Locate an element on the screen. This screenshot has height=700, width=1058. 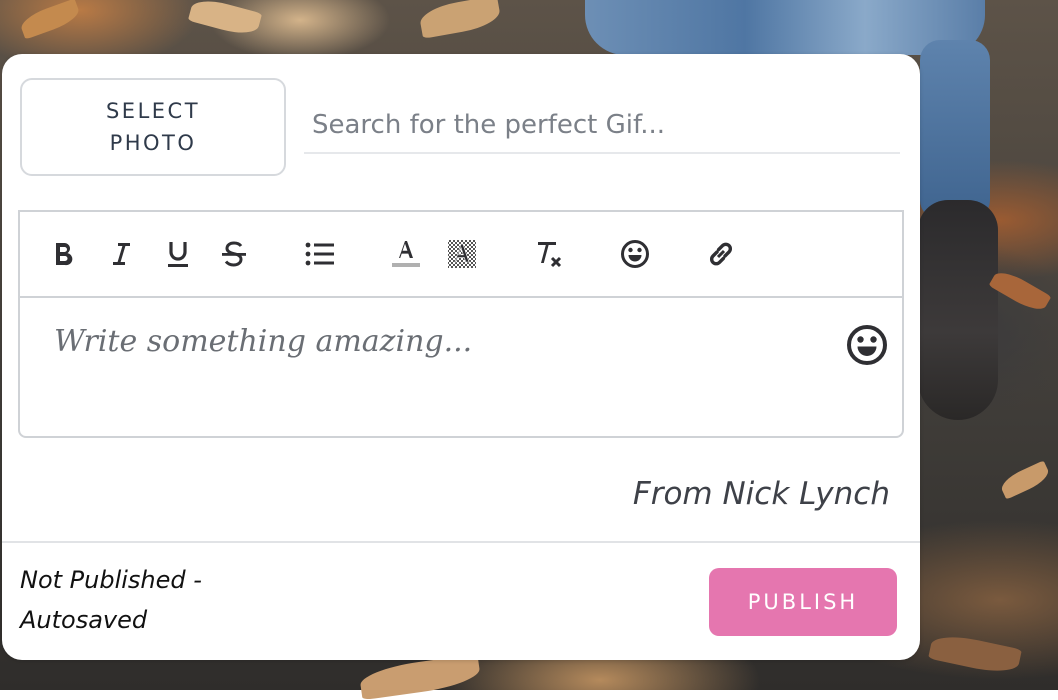
clear-formatting-icon is located at coordinates (550, 254).